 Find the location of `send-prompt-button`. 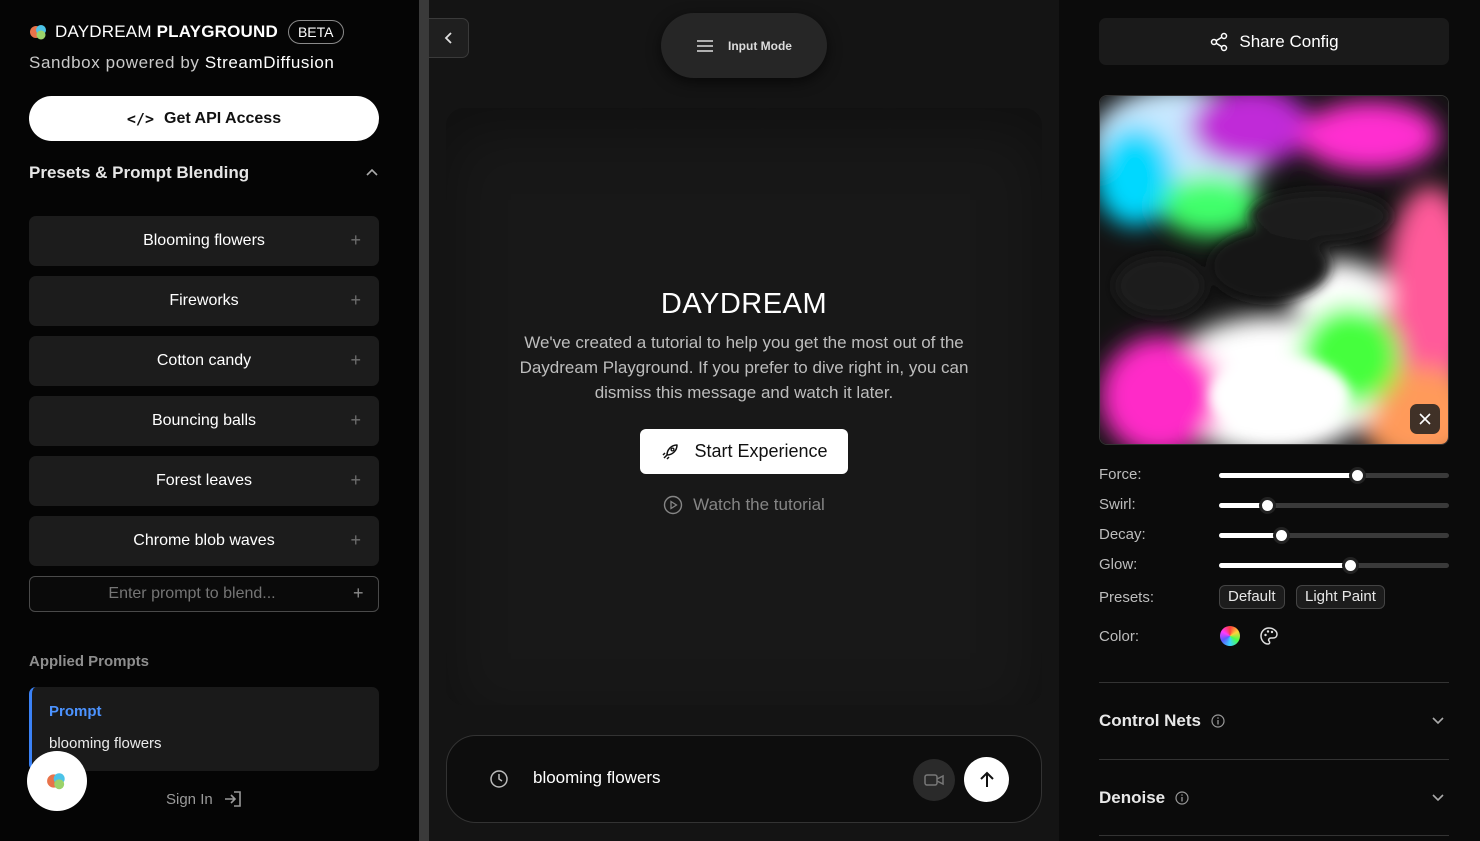

send-prompt-button is located at coordinates (986, 779).